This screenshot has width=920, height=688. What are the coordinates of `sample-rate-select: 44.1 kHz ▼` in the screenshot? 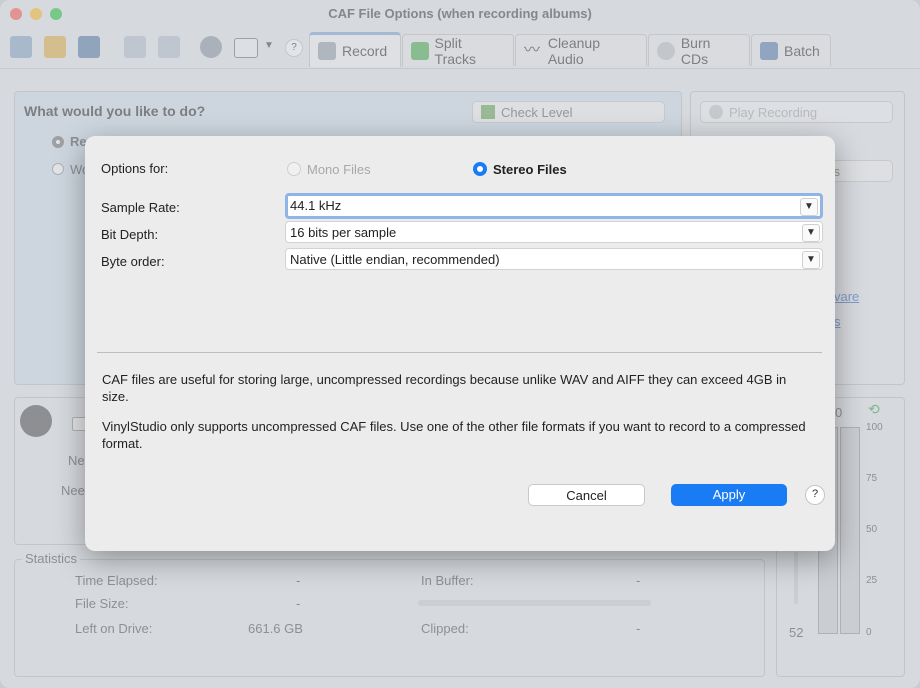 It's located at (554, 206).